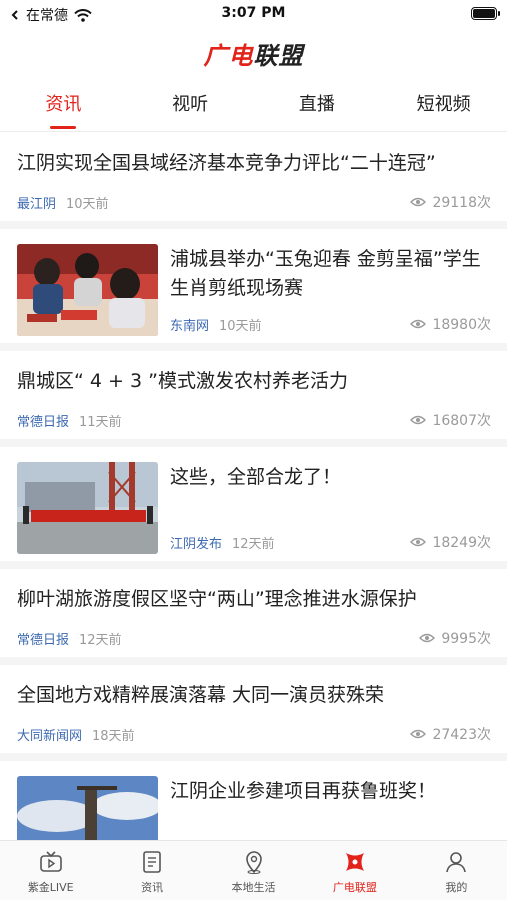 The width and height of the screenshot is (507, 900). I want to click on view-count-label: 18249次, so click(461, 543).